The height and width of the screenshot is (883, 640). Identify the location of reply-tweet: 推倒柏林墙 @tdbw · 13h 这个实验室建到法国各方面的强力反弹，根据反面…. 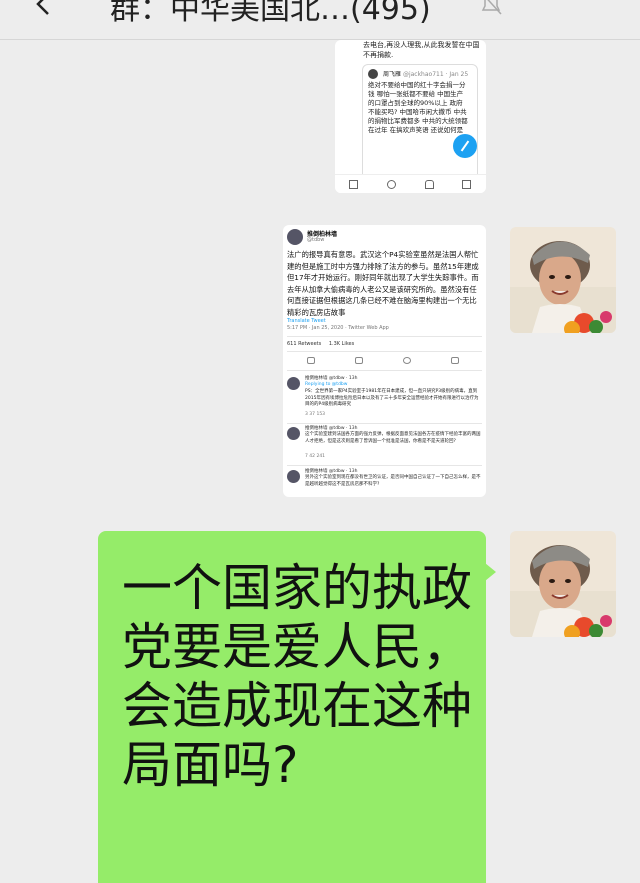
(384, 445).